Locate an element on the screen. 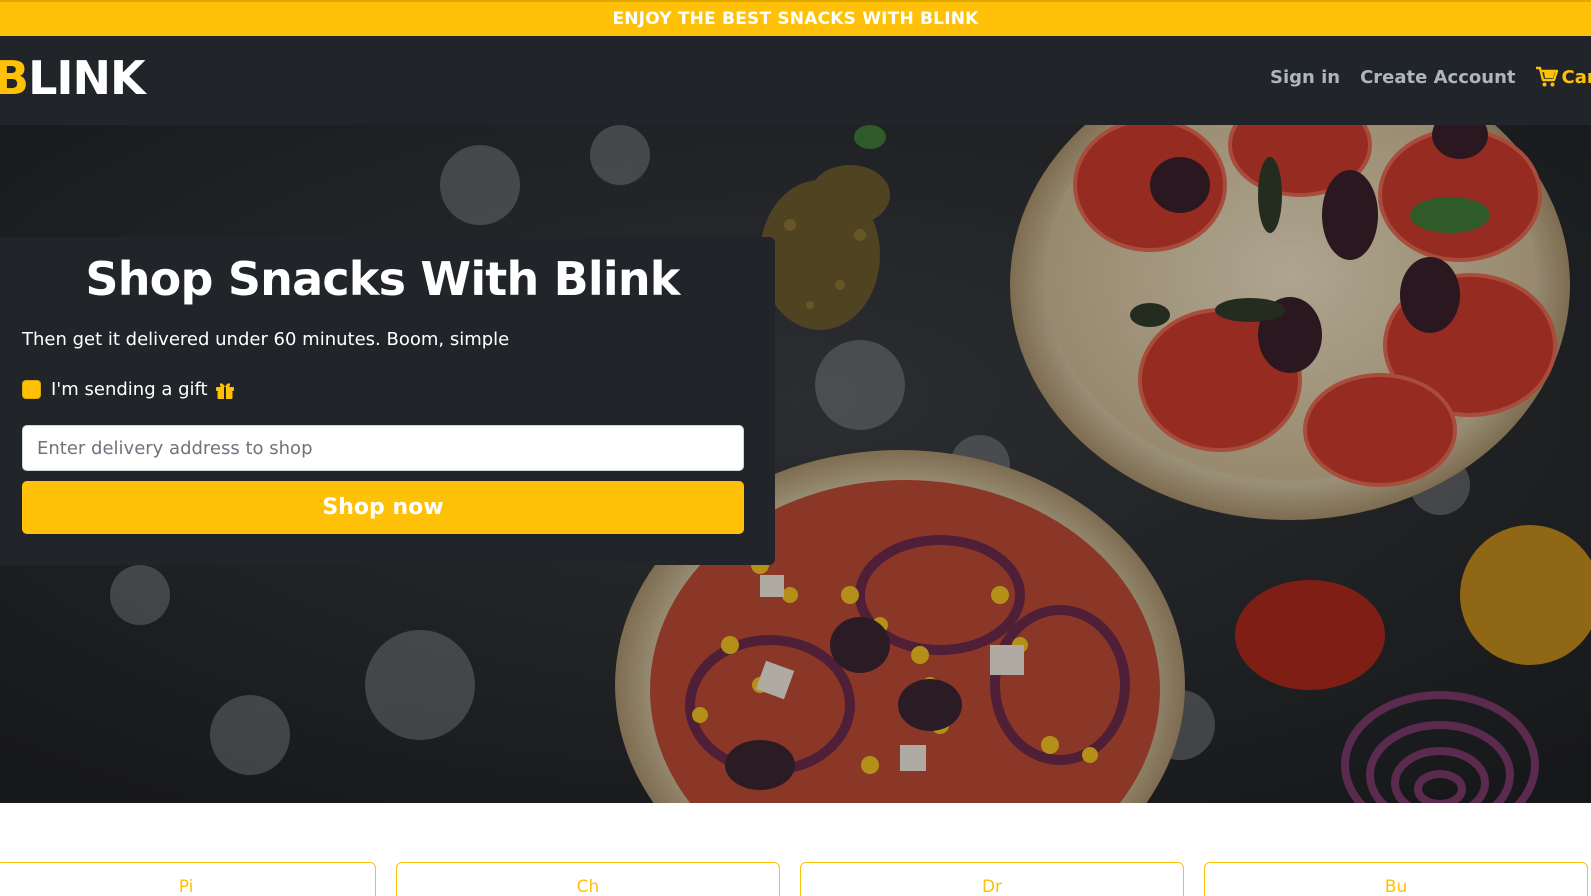 The height and width of the screenshot is (896, 1591). sign-in-link: Sign in is located at coordinates (1305, 77).